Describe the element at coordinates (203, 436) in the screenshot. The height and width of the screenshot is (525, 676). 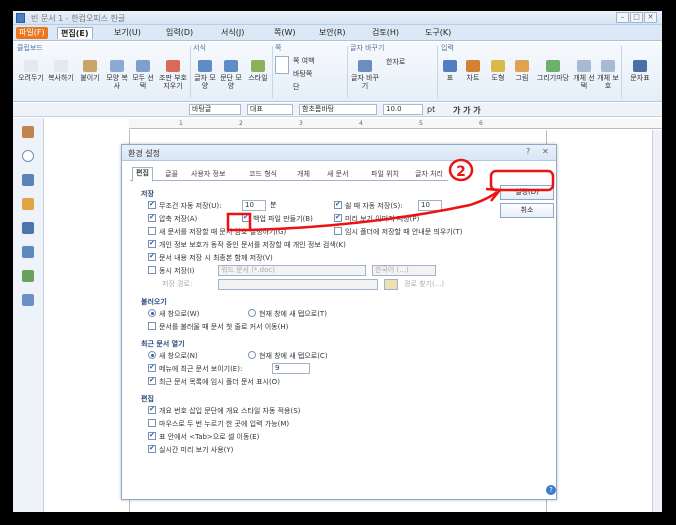
I see `tab-move-option: 표 안에서 <Tab>으로 셀 이동(E)` at that location.